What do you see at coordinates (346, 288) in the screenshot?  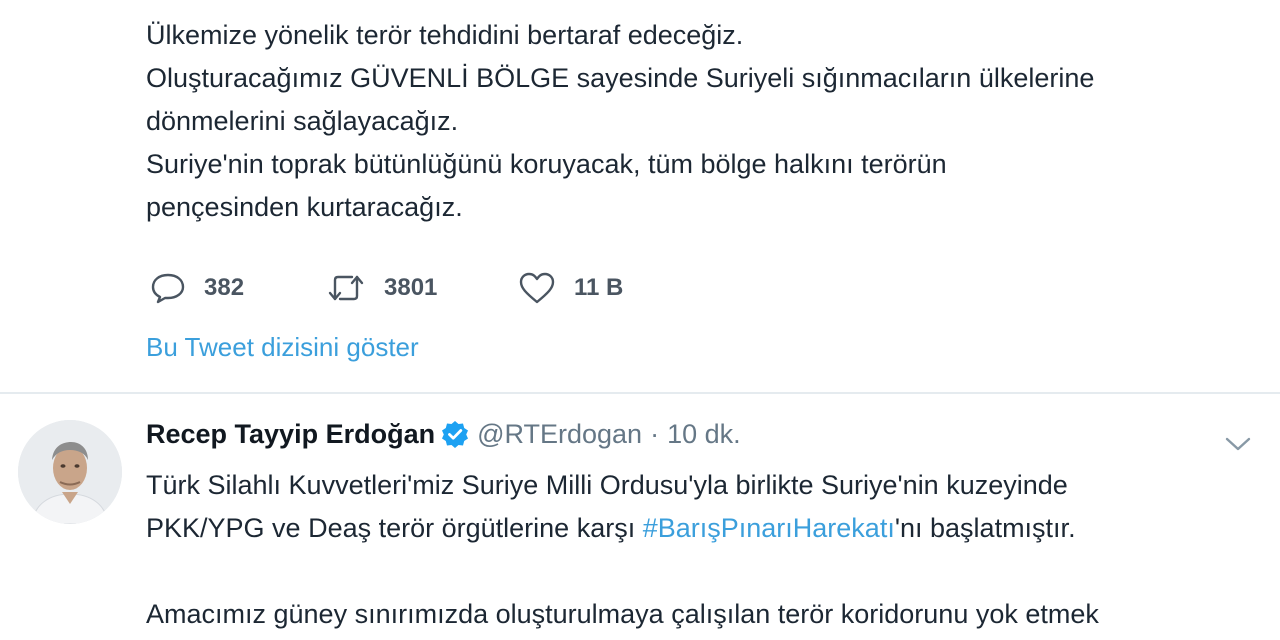 I see `retweet-icon` at bounding box center [346, 288].